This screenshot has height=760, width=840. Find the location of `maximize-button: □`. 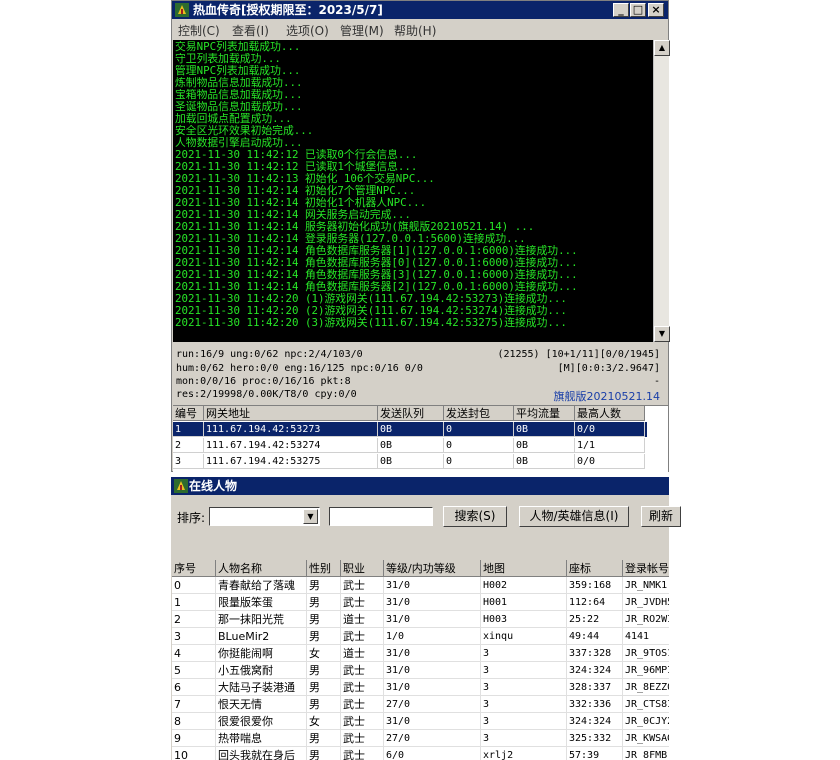

maximize-button: □ is located at coordinates (638, 10).